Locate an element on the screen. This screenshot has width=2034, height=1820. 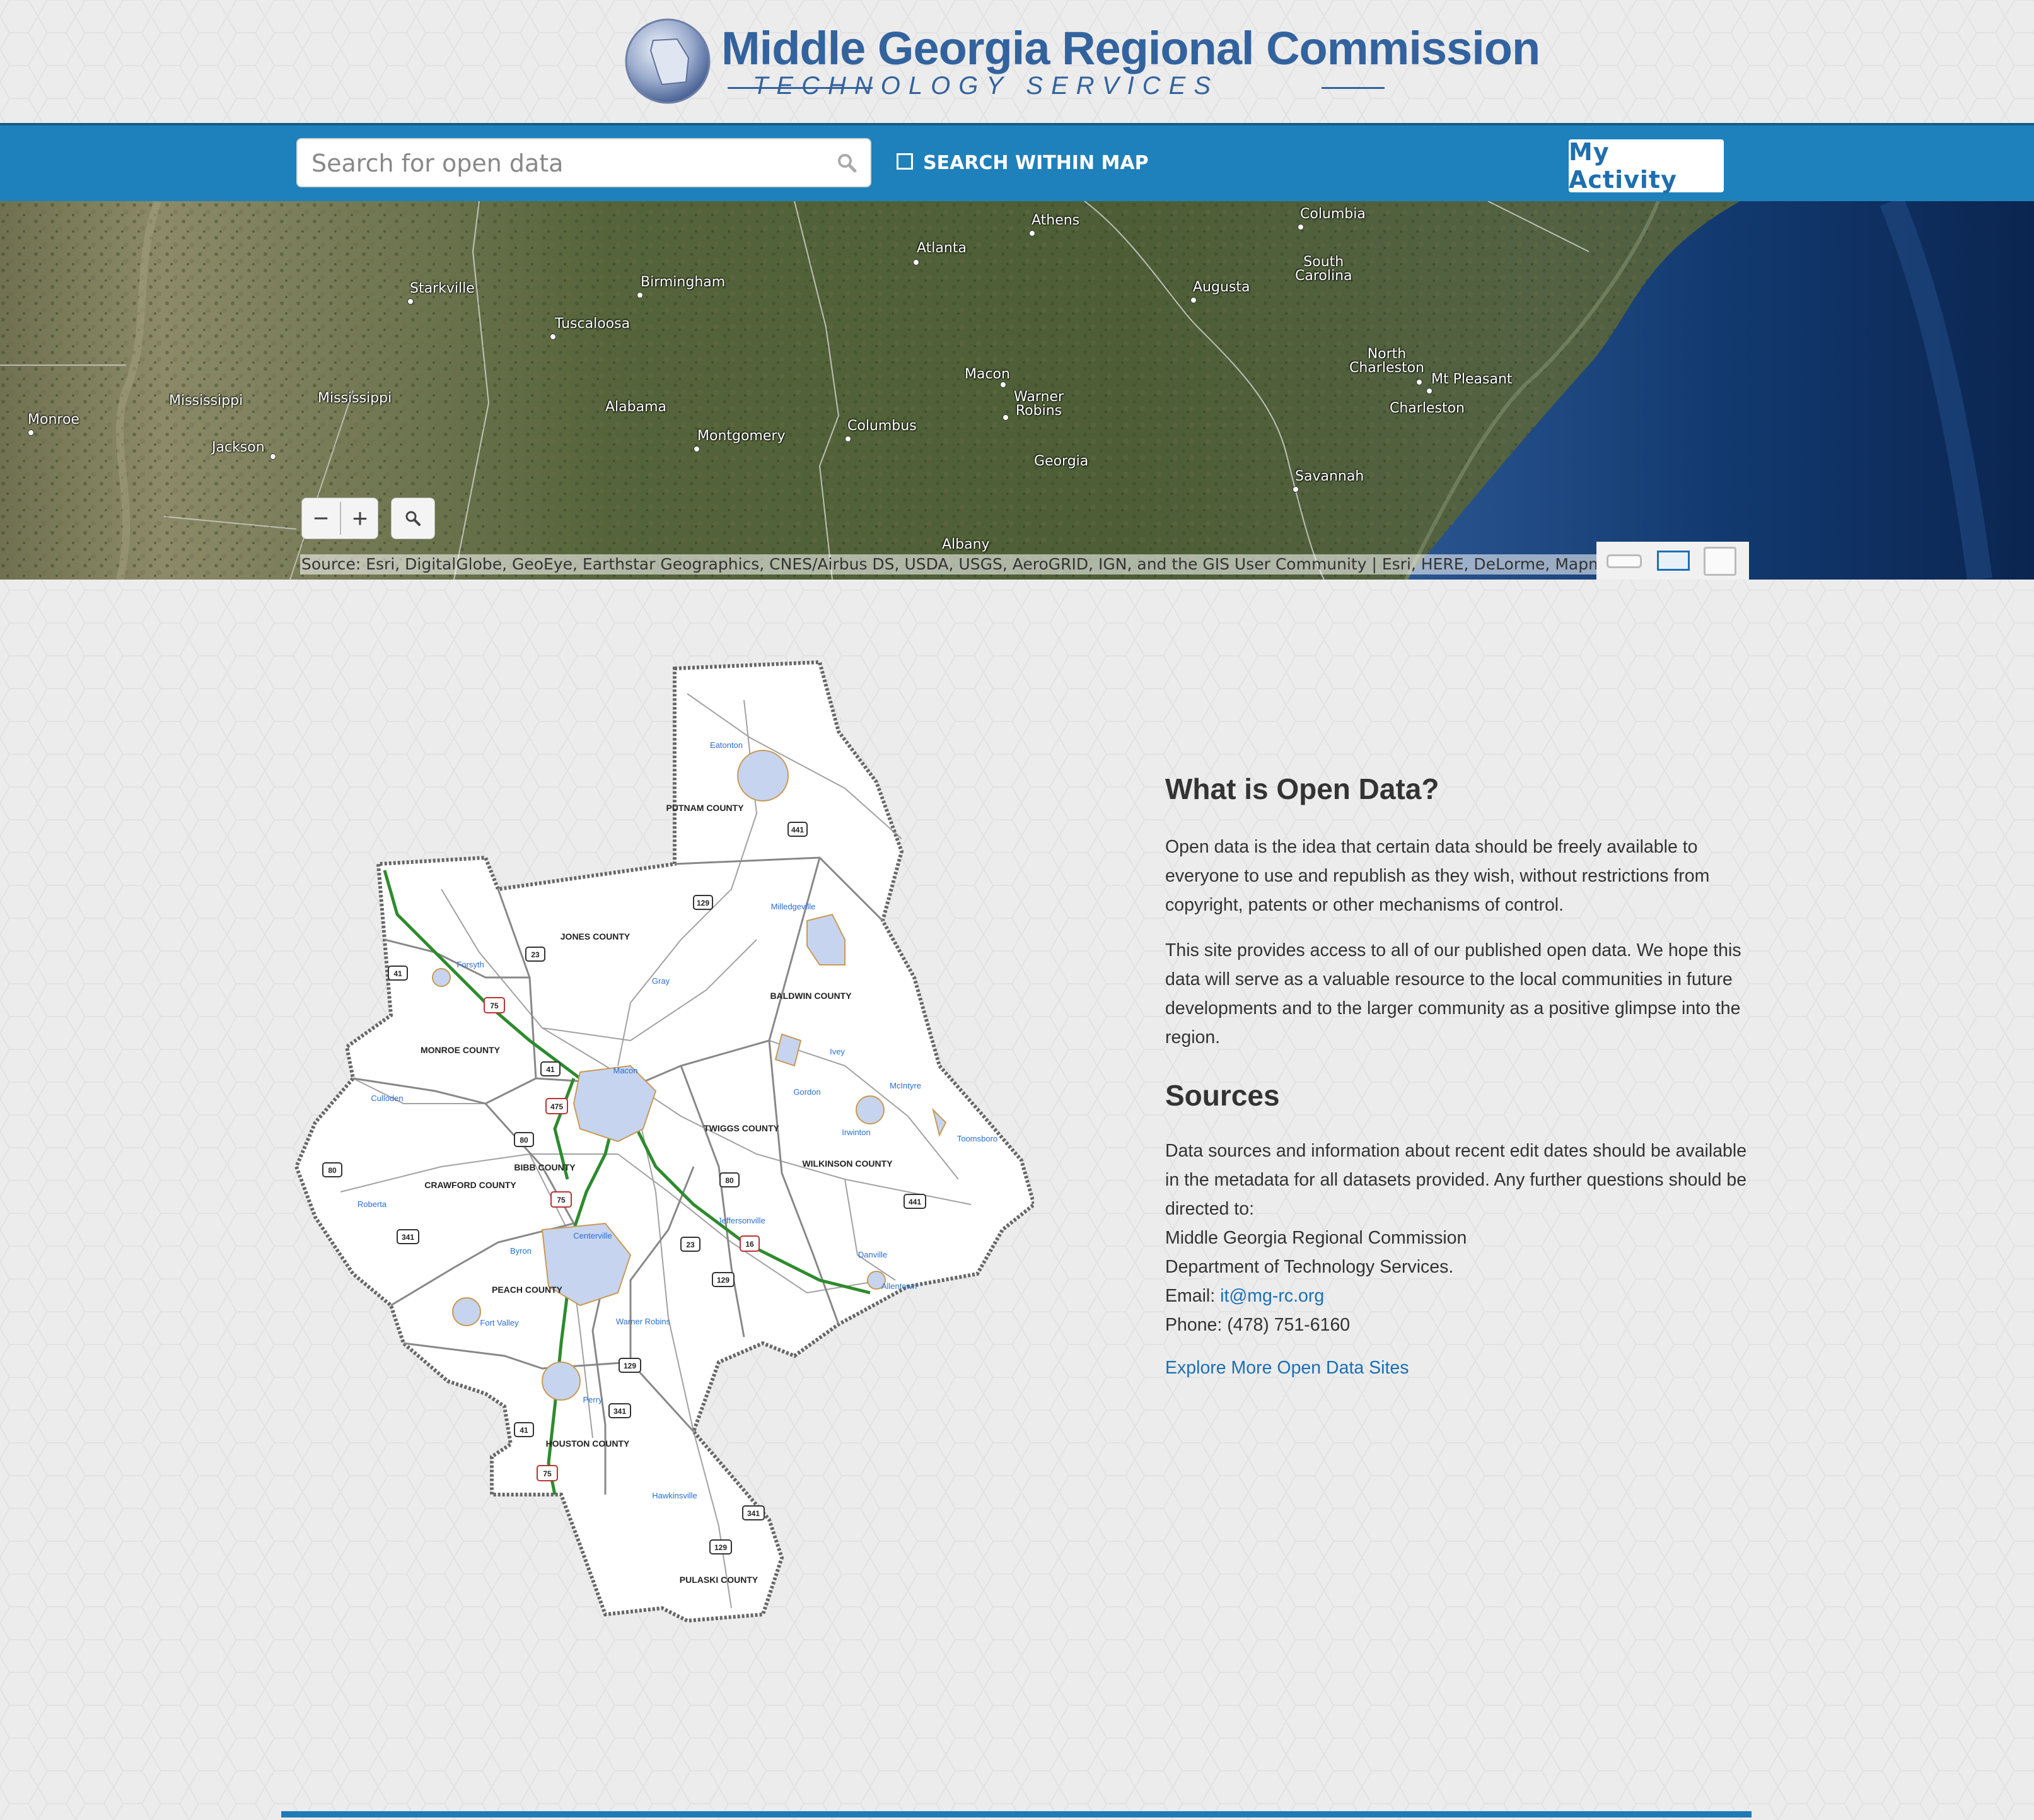
map-place-label: Albany is located at coordinates (966, 544).